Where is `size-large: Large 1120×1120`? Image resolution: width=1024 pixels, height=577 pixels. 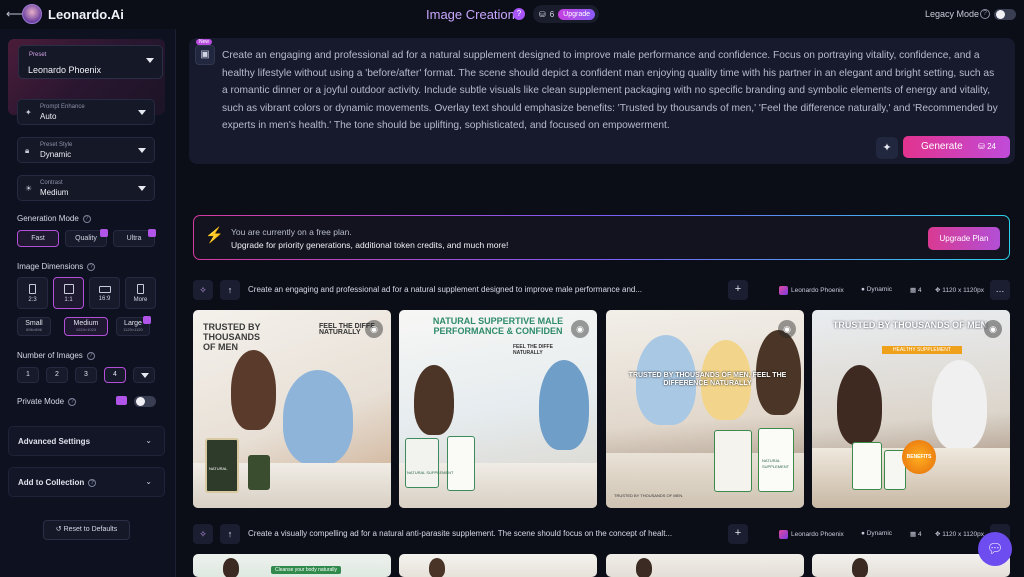
size-large: Large 1120×1120 is located at coordinates (133, 326).